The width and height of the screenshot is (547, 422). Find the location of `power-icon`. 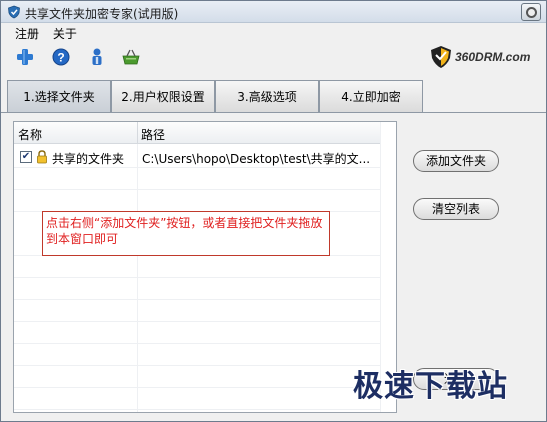

power-icon is located at coordinates (531, 12).